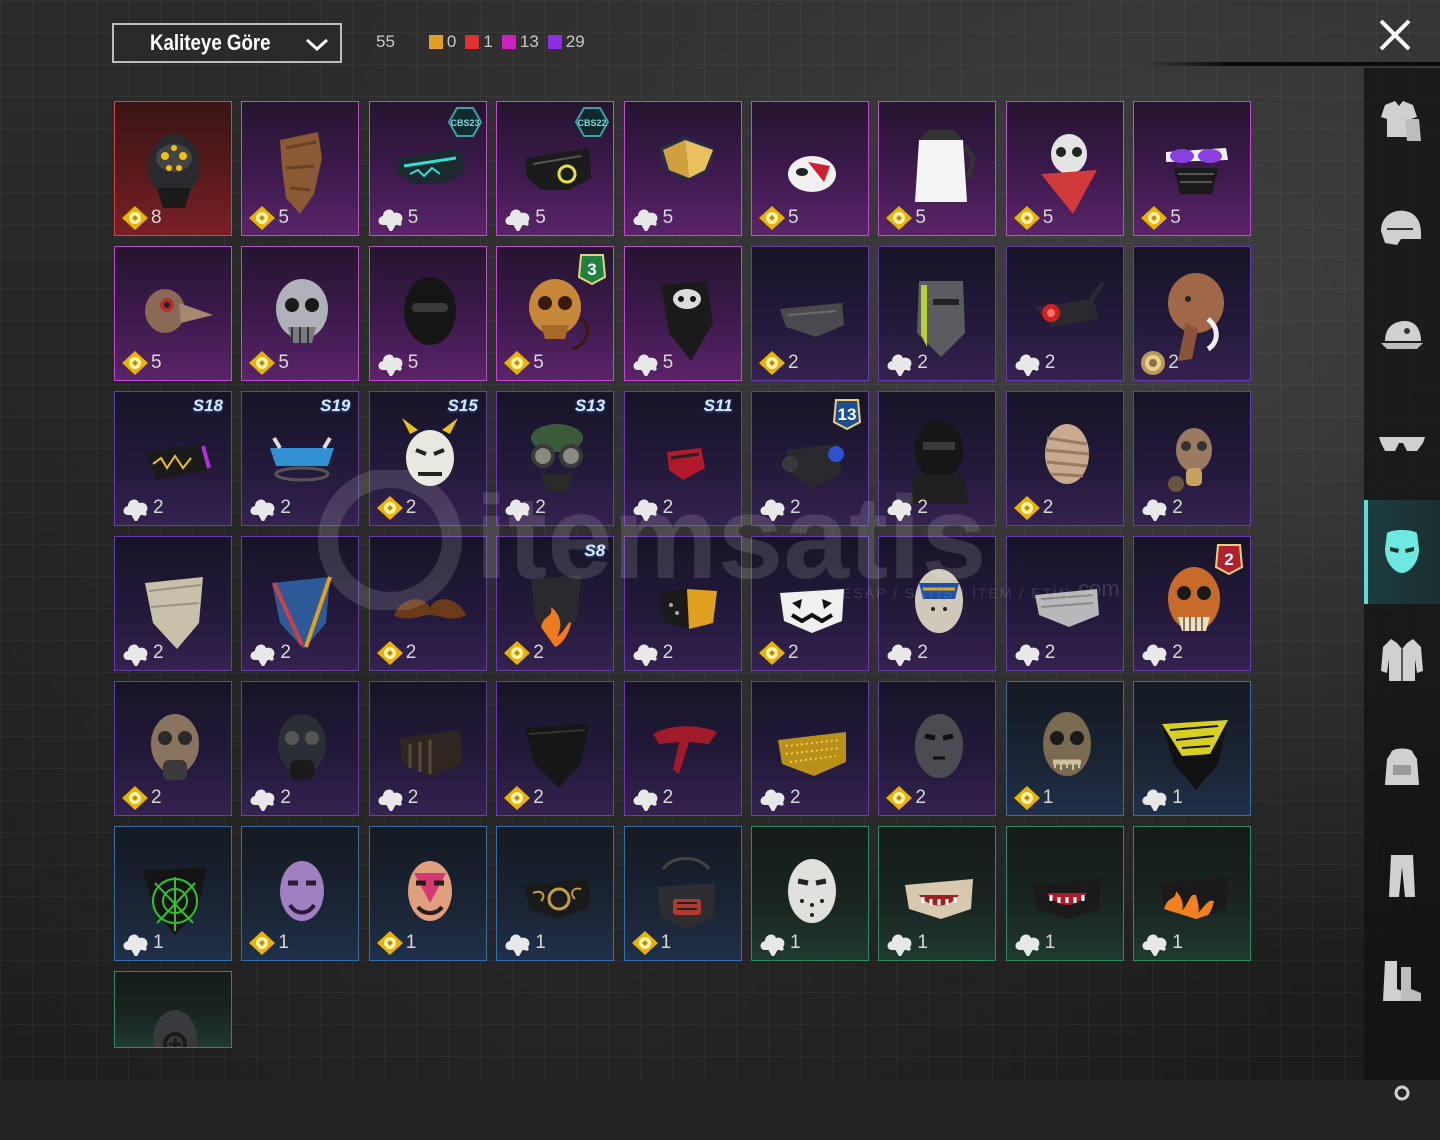 The width and height of the screenshot is (1440, 1140). I want to click on sidebar-item-mask, so click(1402, 552).